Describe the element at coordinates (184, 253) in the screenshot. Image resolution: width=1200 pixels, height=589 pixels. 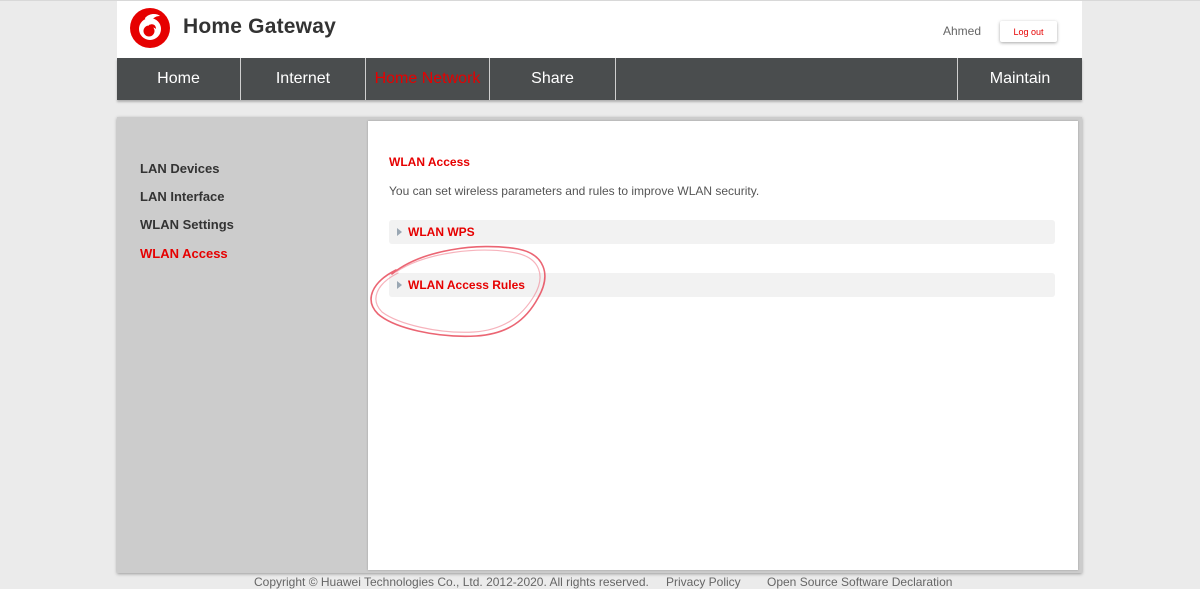
I see `sidebar-item-wlan-access: WLAN Access` at that location.